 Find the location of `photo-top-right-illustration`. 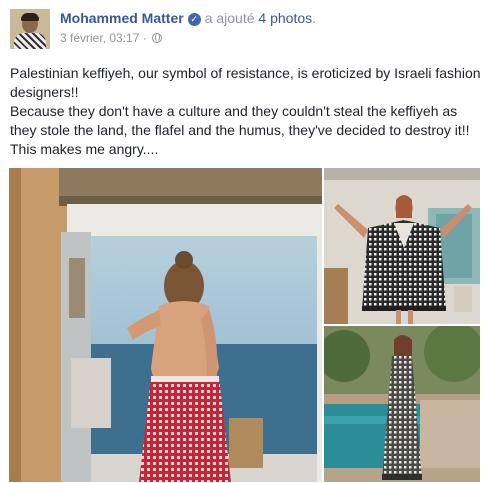

photo-top-right-illustration is located at coordinates (402, 246).